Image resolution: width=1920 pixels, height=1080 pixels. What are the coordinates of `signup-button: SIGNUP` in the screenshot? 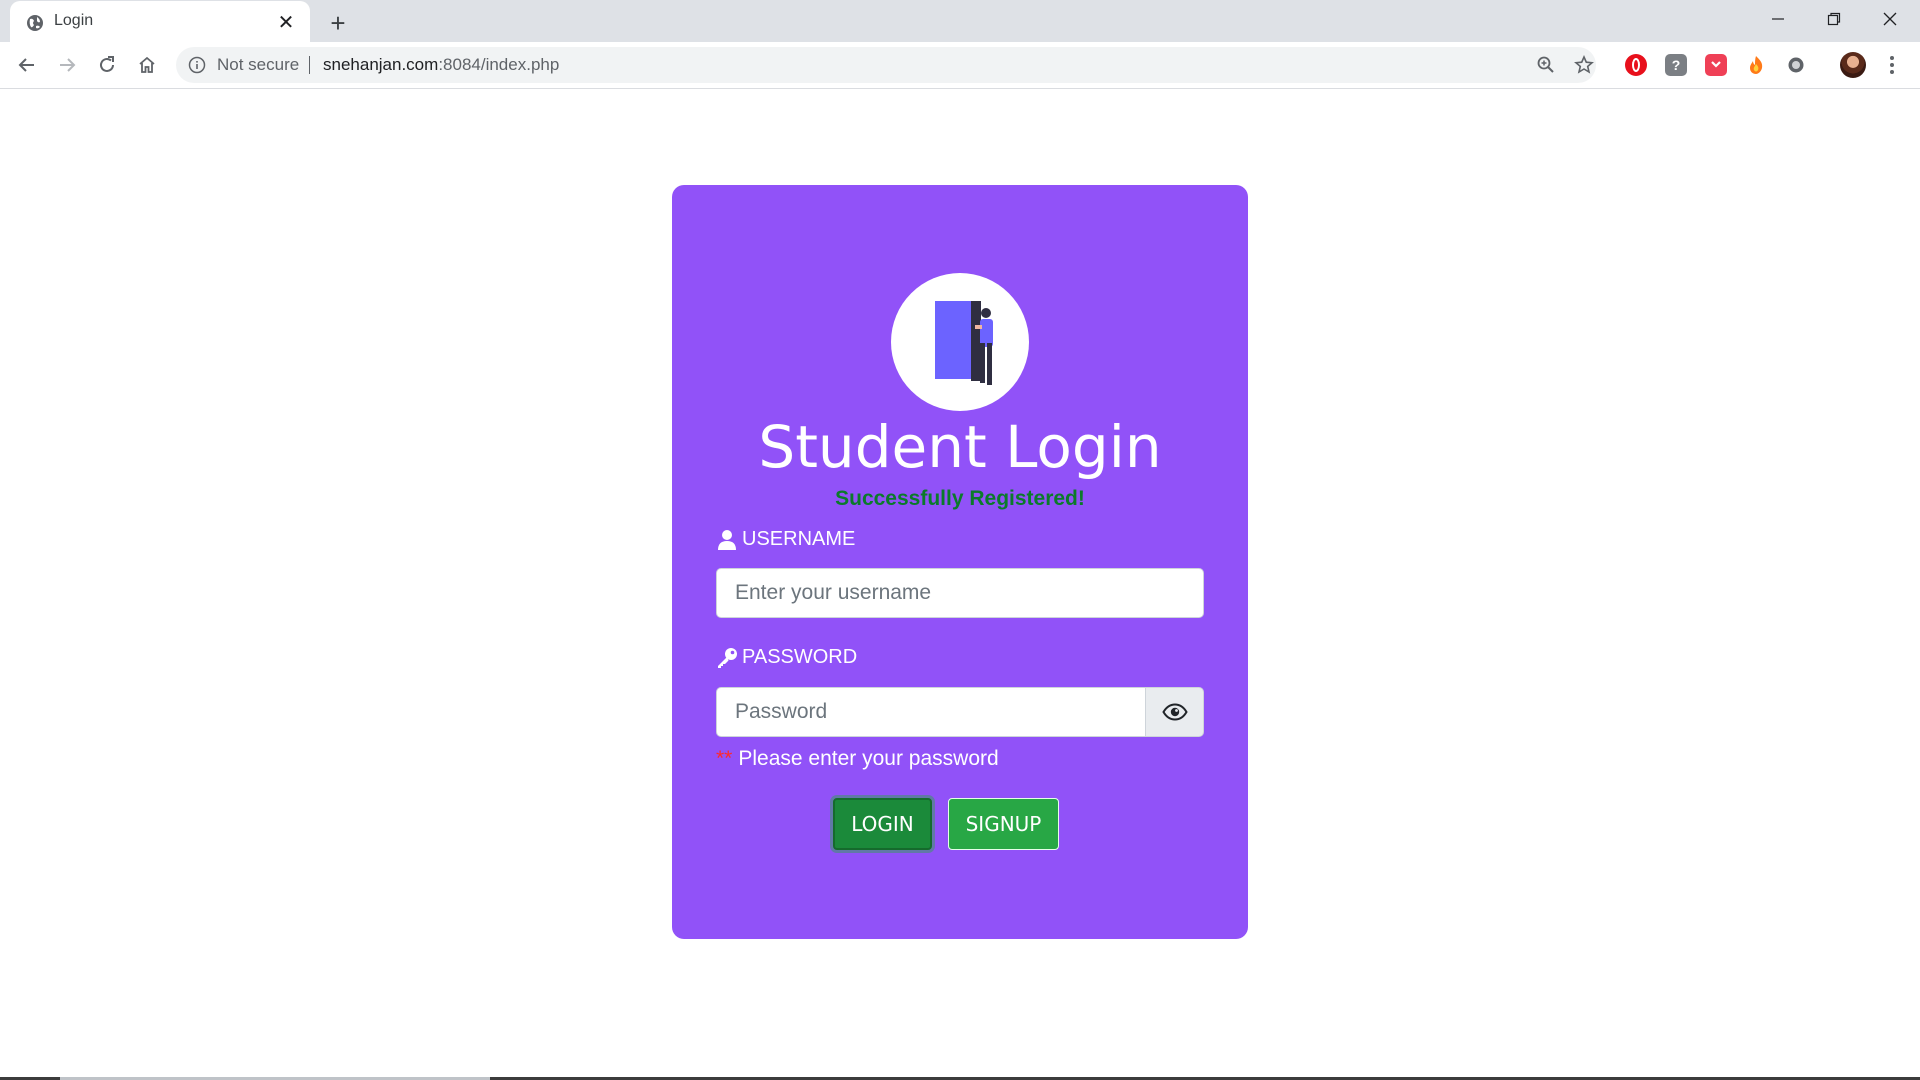 It's located at (1003, 824).